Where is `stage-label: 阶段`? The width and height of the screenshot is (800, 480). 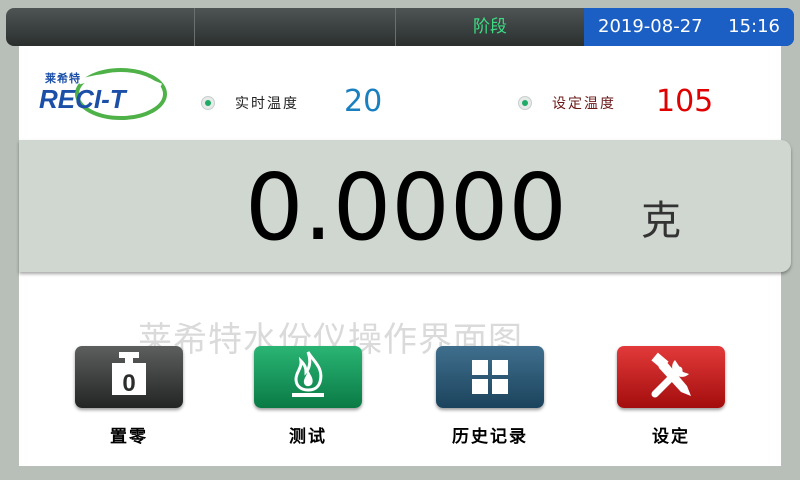
stage-label: 阶段 is located at coordinates (490, 27).